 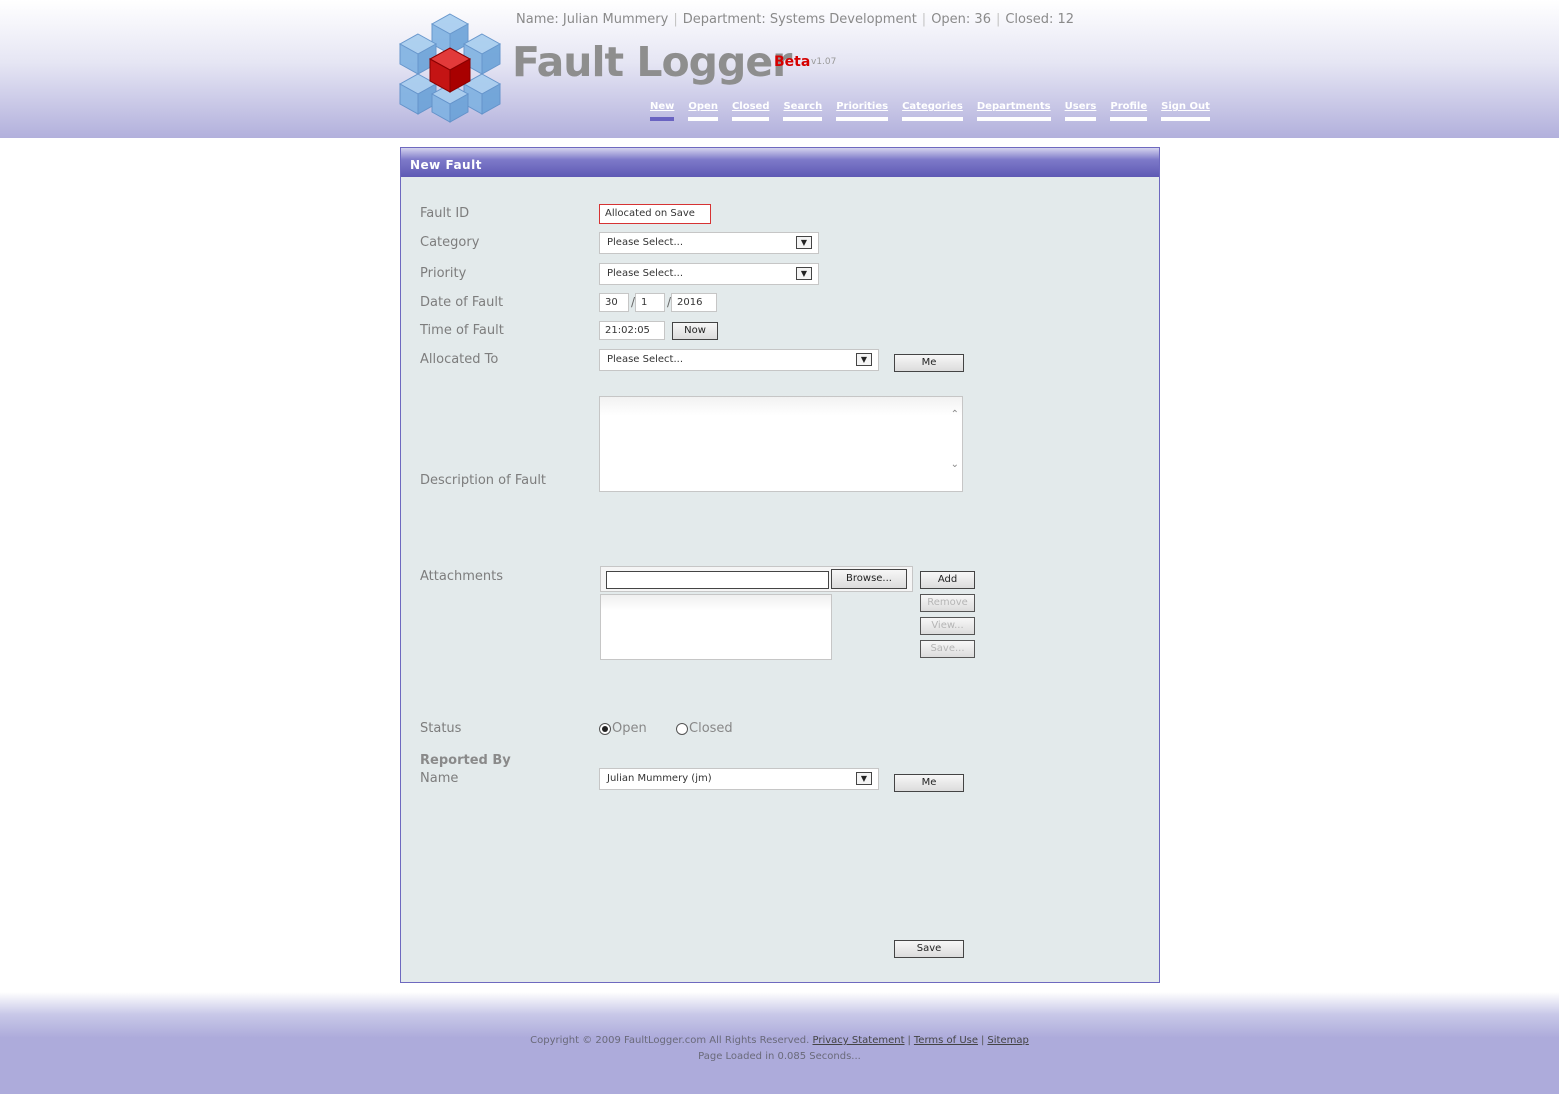 What do you see at coordinates (750, 111) in the screenshot?
I see `nav-closed: Closed` at bounding box center [750, 111].